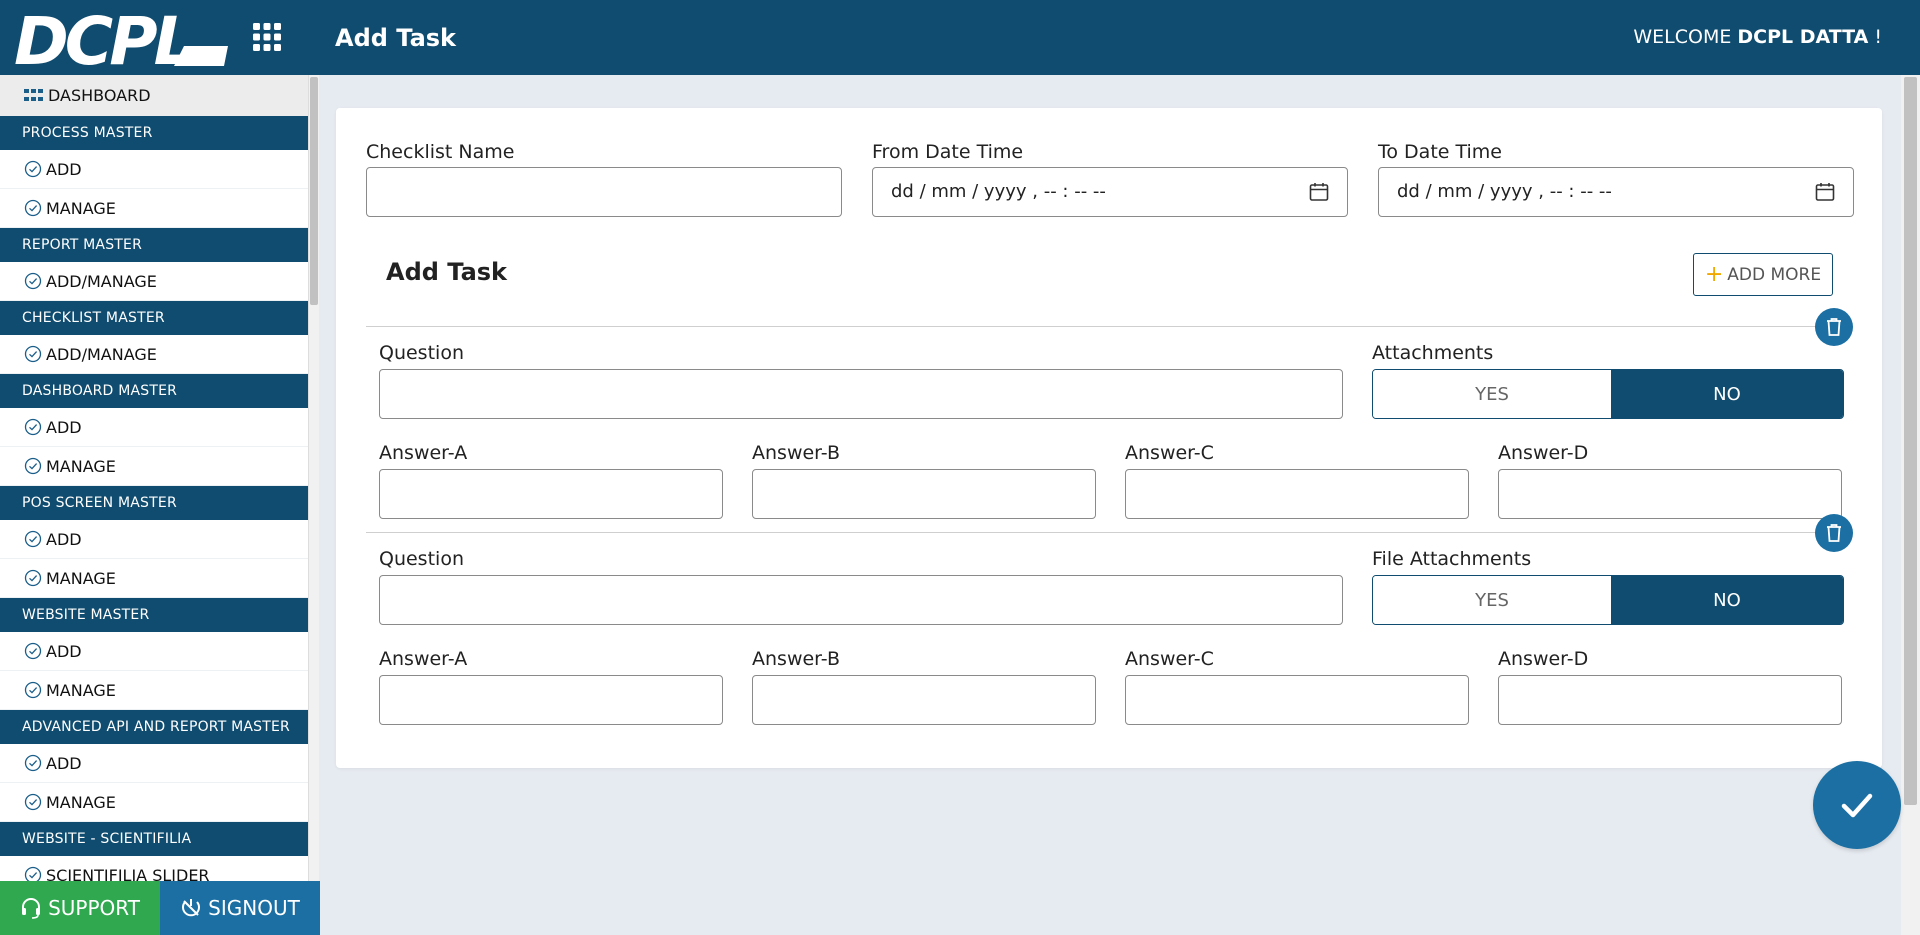 This screenshot has width=1920, height=935. What do you see at coordinates (154, 539) in the screenshot?
I see `sidebar-item-pos-add: ADD` at bounding box center [154, 539].